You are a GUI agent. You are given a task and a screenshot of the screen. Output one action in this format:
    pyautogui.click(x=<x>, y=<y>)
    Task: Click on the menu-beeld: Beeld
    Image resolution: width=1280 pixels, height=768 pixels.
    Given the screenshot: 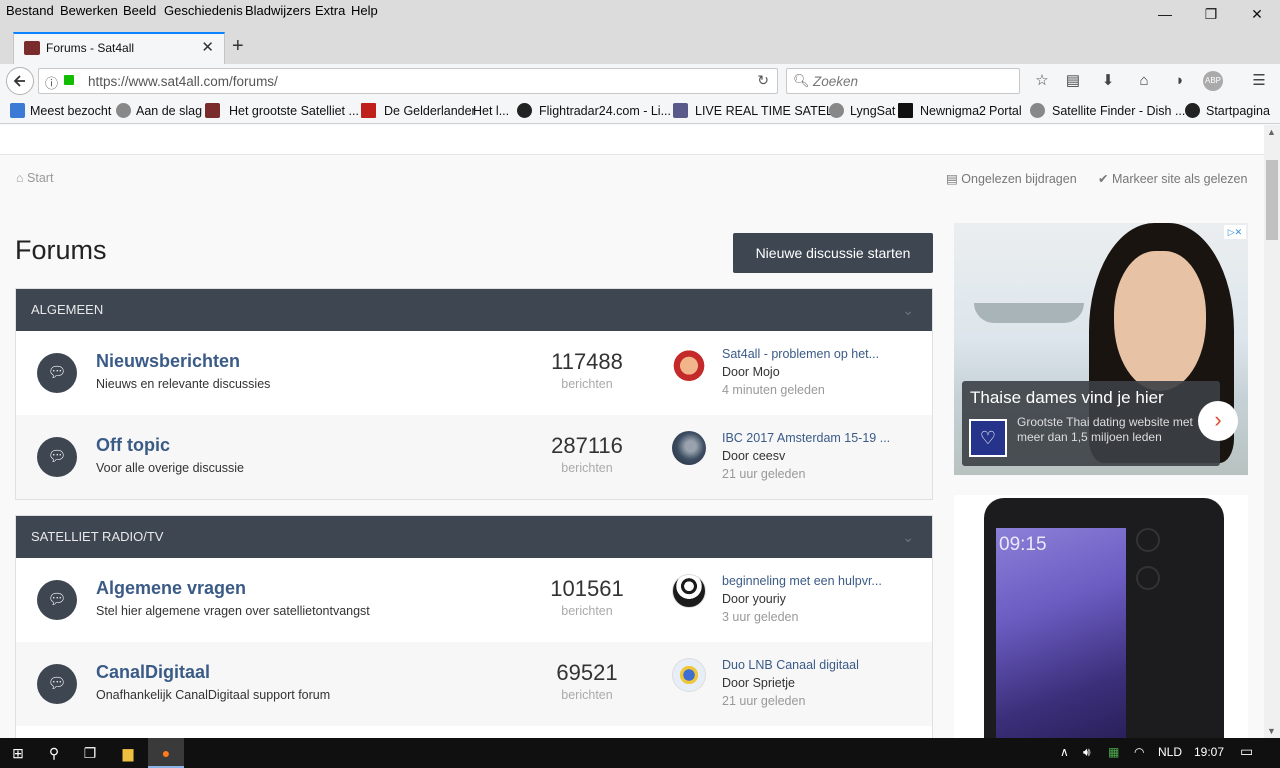 What is the action you would take?
    pyautogui.click(x=139, y=10)
    